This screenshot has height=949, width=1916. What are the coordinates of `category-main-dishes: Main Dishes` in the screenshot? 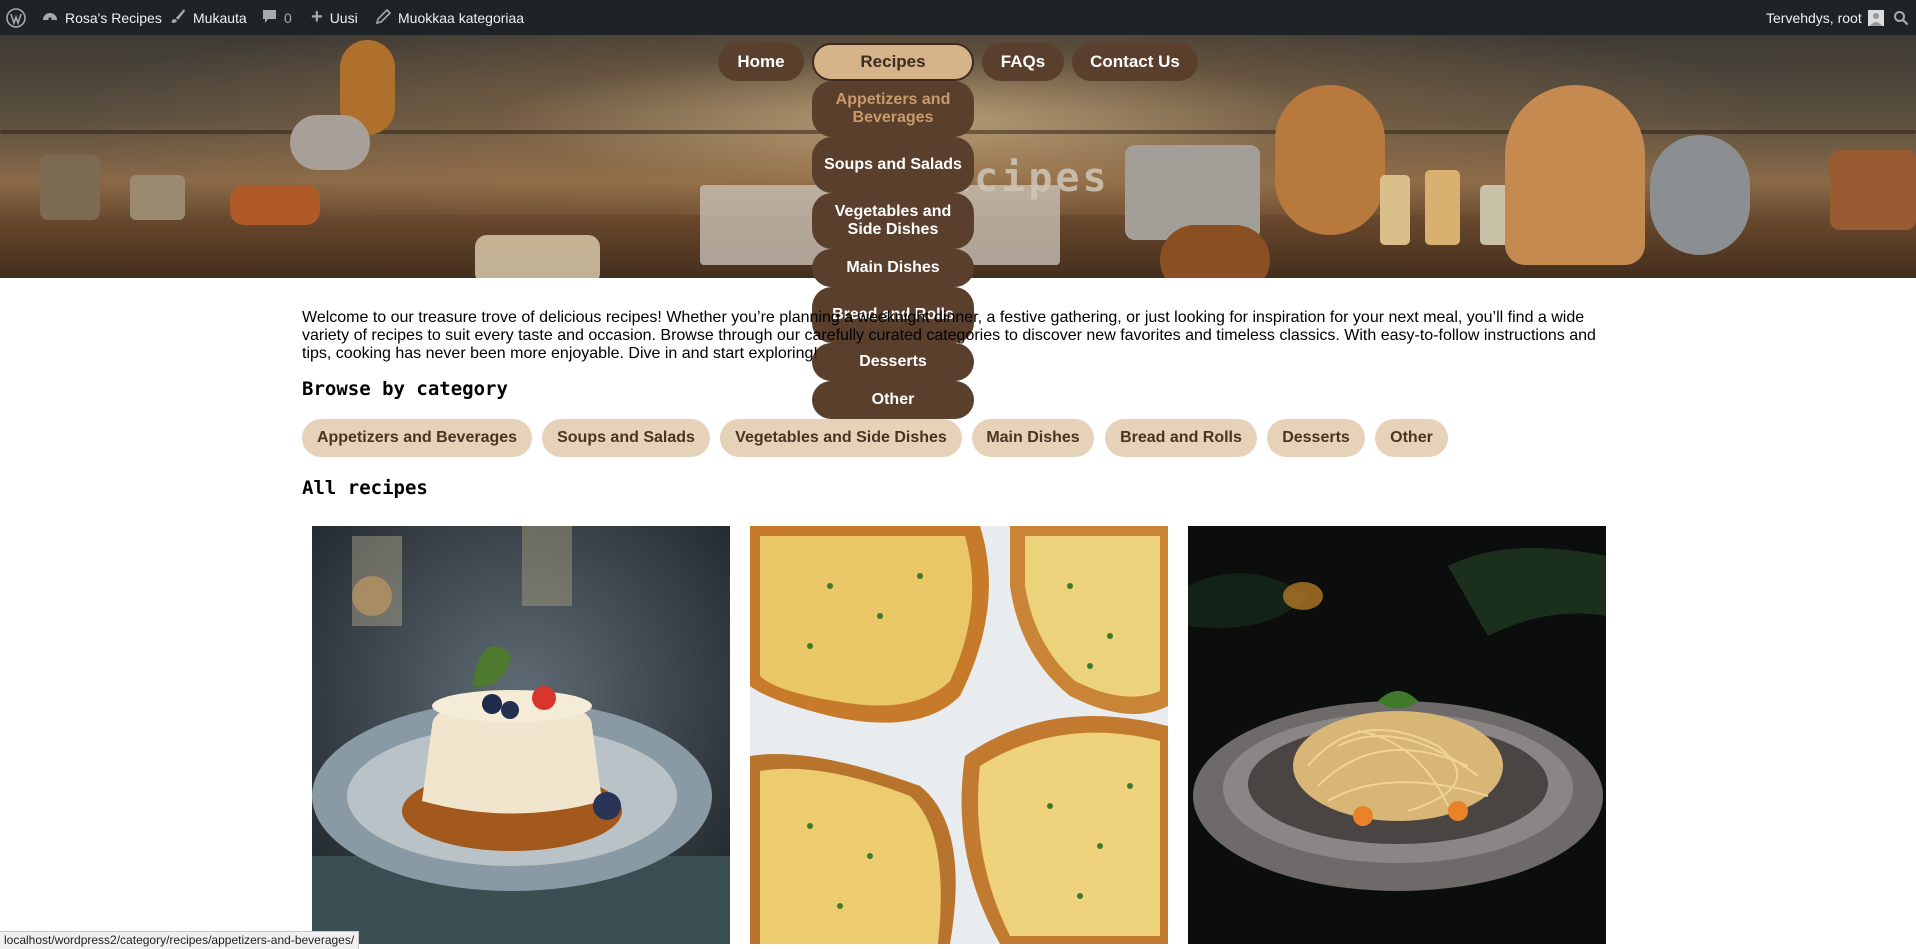 It's located at (1033, 438).